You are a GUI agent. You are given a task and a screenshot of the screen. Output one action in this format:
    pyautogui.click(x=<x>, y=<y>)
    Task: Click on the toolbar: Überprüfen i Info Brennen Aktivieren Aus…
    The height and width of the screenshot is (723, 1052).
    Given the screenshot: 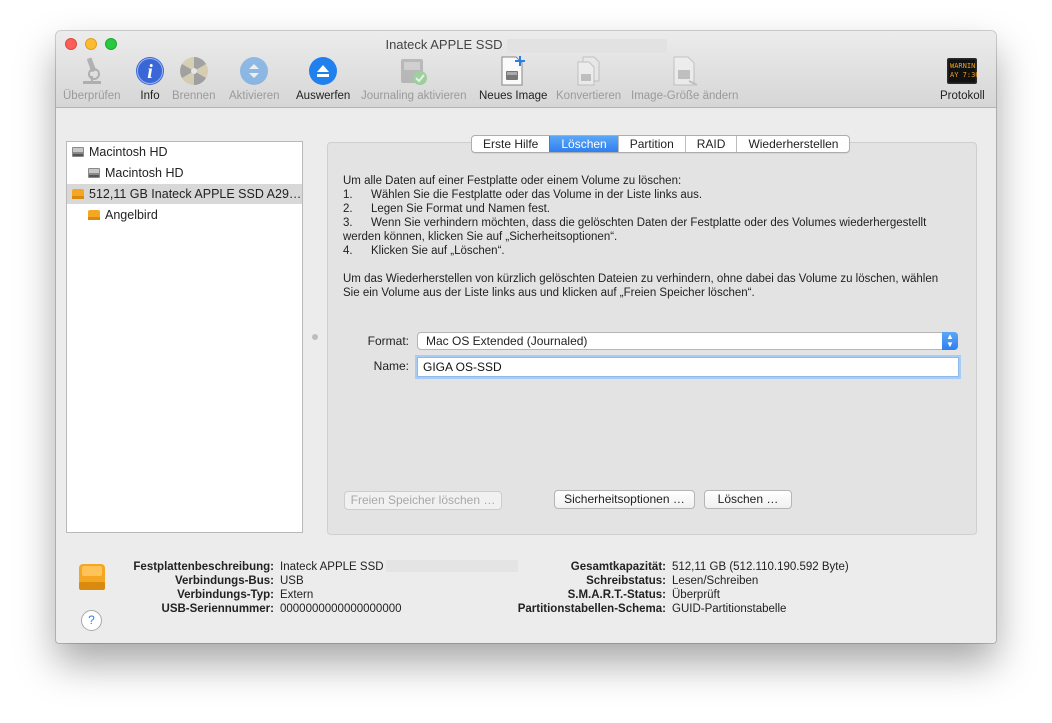 What is the action you would take?
    pyautogui.click(x=526, y=80)
    